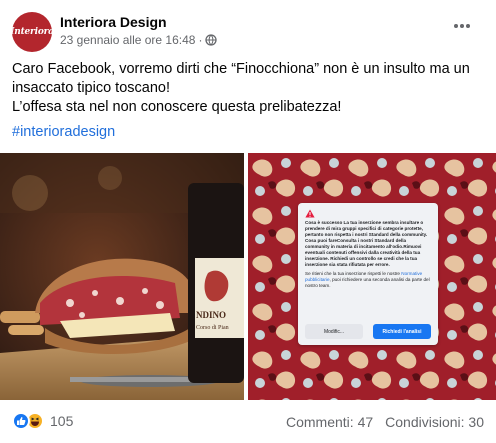 Image resolution: width=496 pixels, height=443 pixels. Describe the element at coordinates (63, 132) in the screenshot. I see `hashtag-link: #interioradesign` at that location.